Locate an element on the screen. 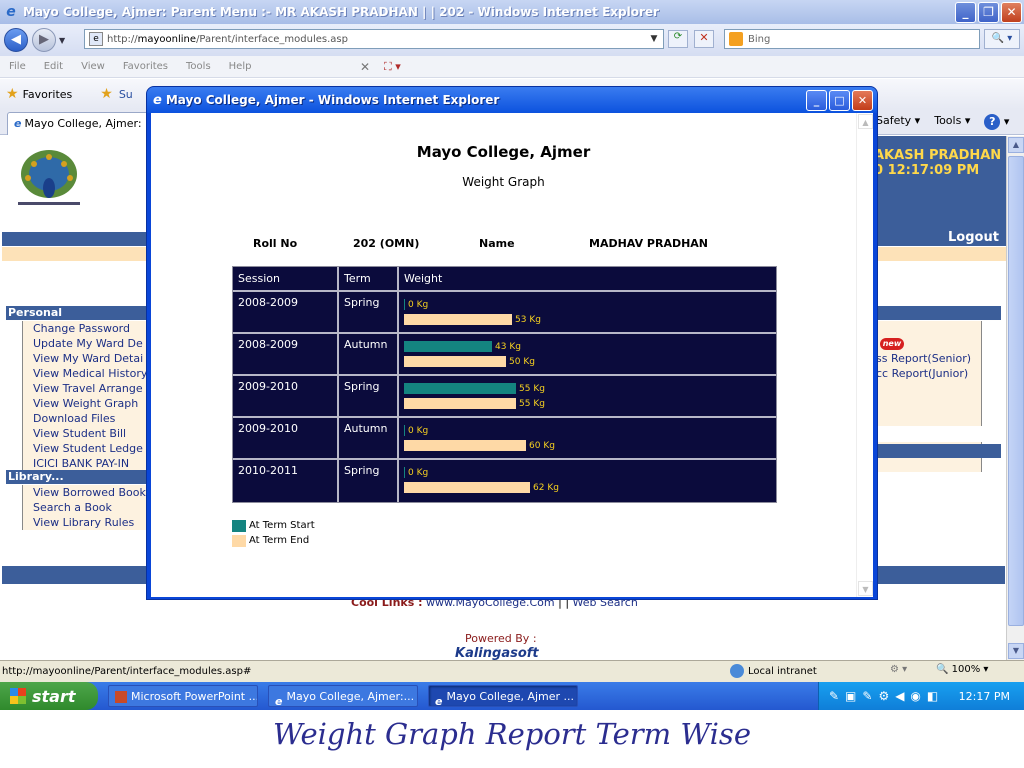 The width and height of the screenshot is (1024, 768). menu-view-student-ledger: View Student Ledge is located at coordinates (86, 448).